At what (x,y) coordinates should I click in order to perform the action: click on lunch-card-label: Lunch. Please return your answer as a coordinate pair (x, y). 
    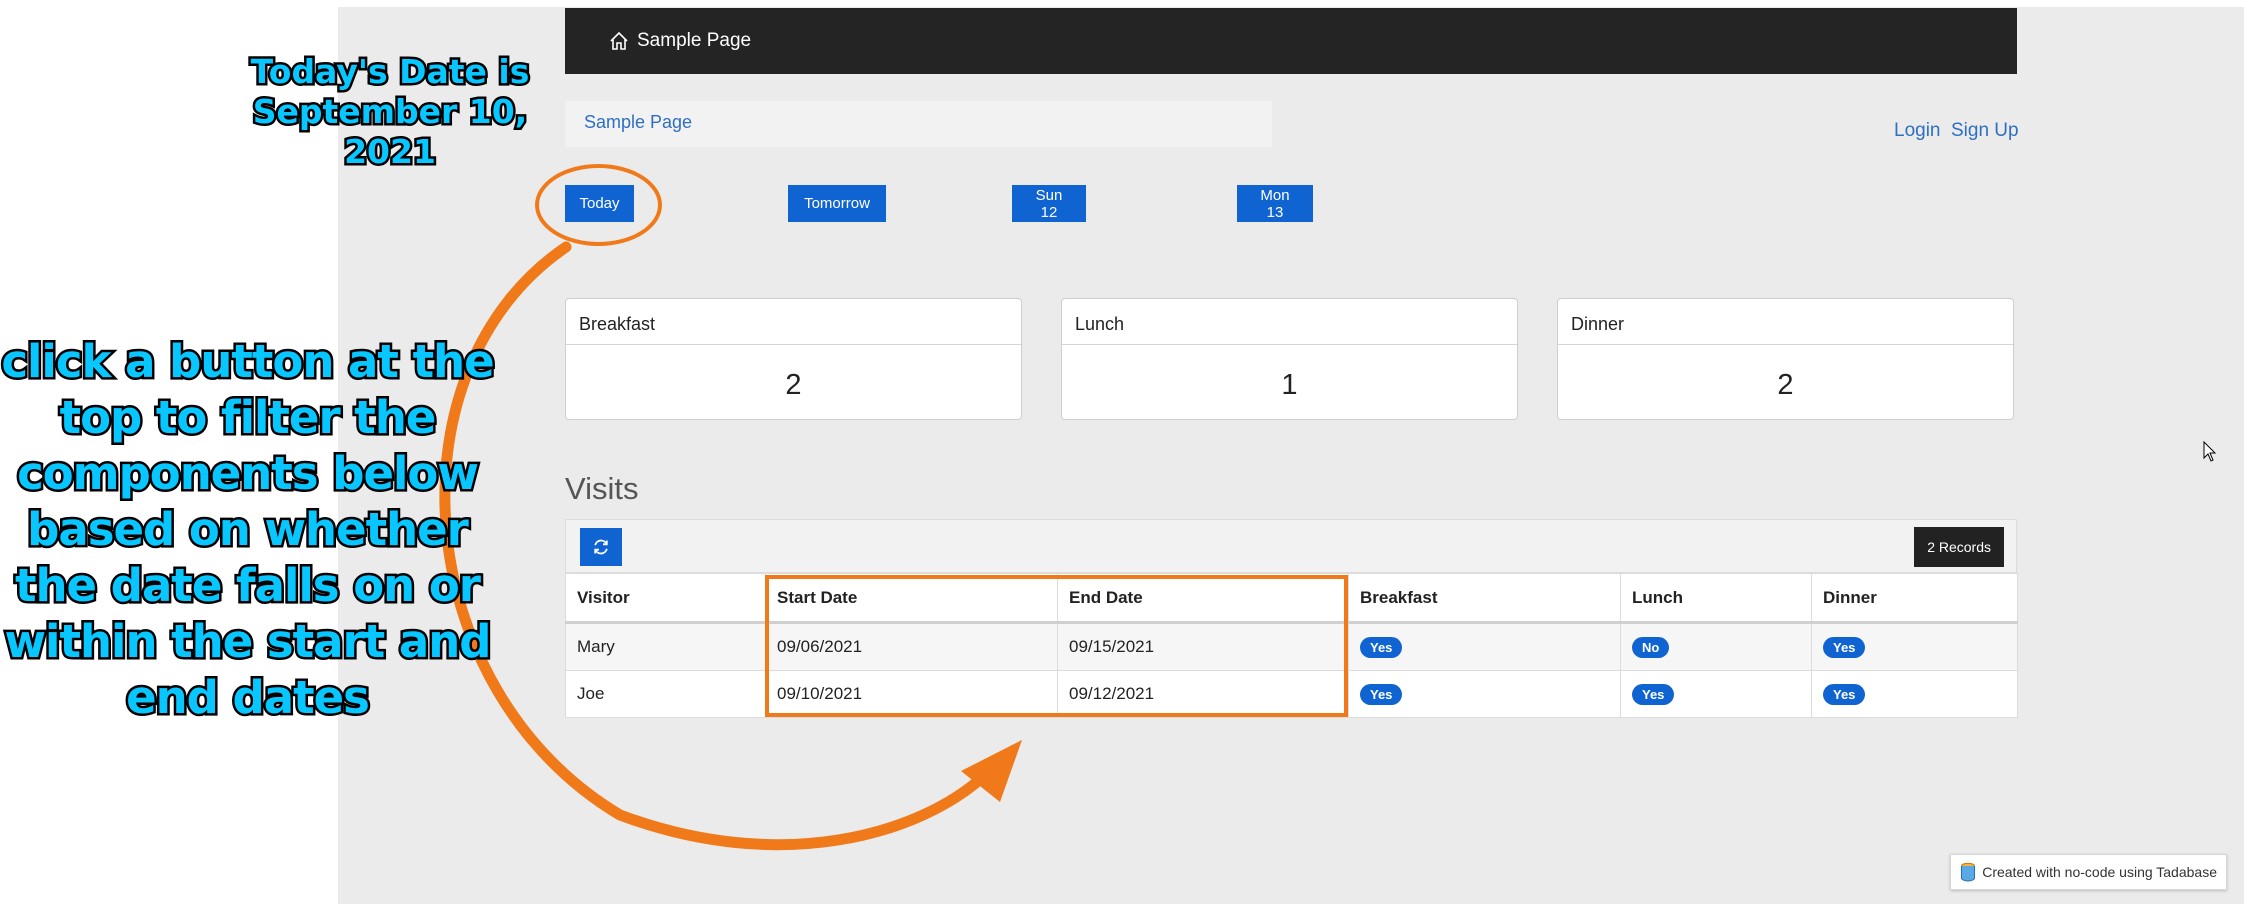
    Looking at the image, I should click on (1289, 322).